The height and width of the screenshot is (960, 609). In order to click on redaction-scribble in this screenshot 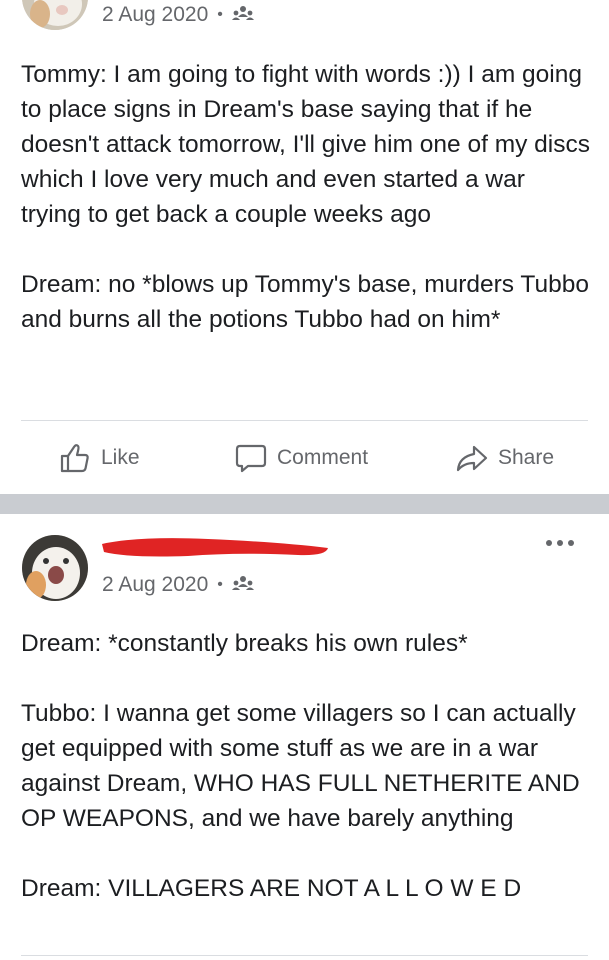, I will do `click(215, 547)`.